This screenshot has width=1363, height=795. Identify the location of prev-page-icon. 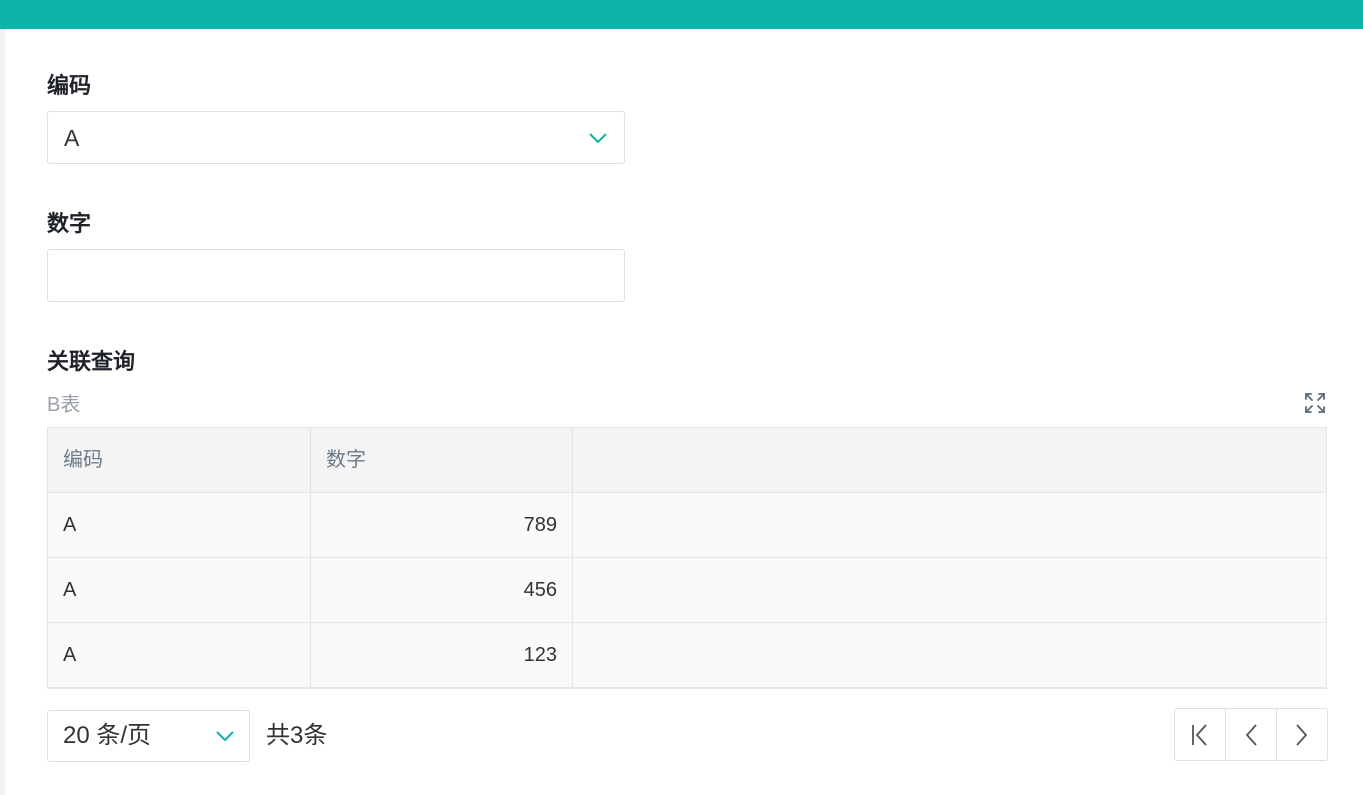
(1251, 734).